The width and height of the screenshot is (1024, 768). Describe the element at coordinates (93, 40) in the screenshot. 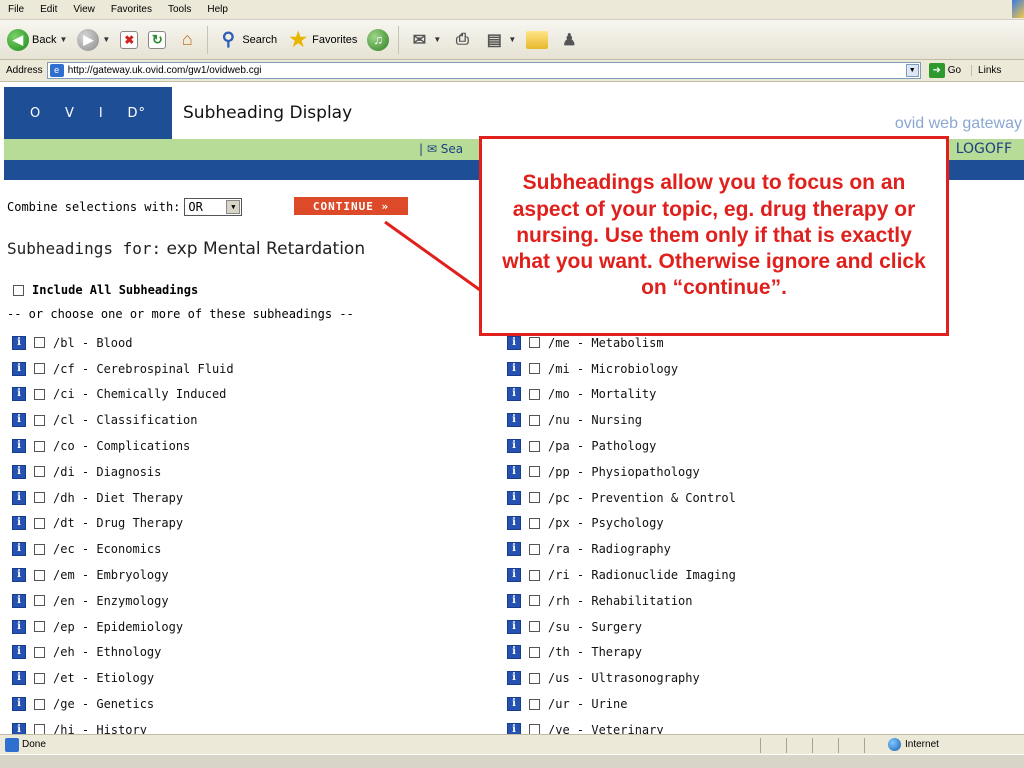

I see `forward-button: ▶ ▼` at that location.